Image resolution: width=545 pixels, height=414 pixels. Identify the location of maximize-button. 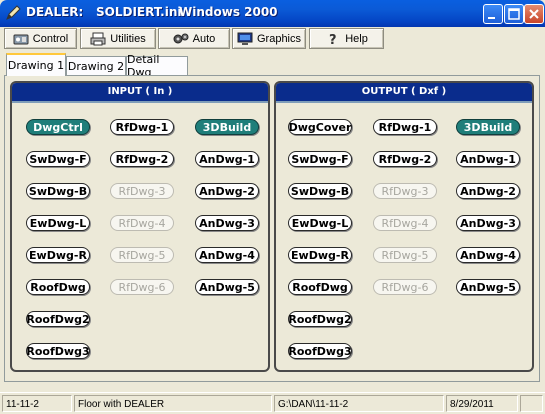
(514, 14).